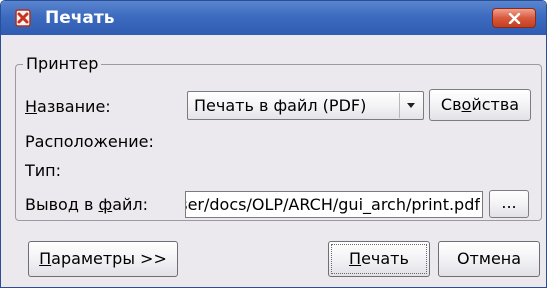  I want to click on print-button: Печать, so click(379, 259).